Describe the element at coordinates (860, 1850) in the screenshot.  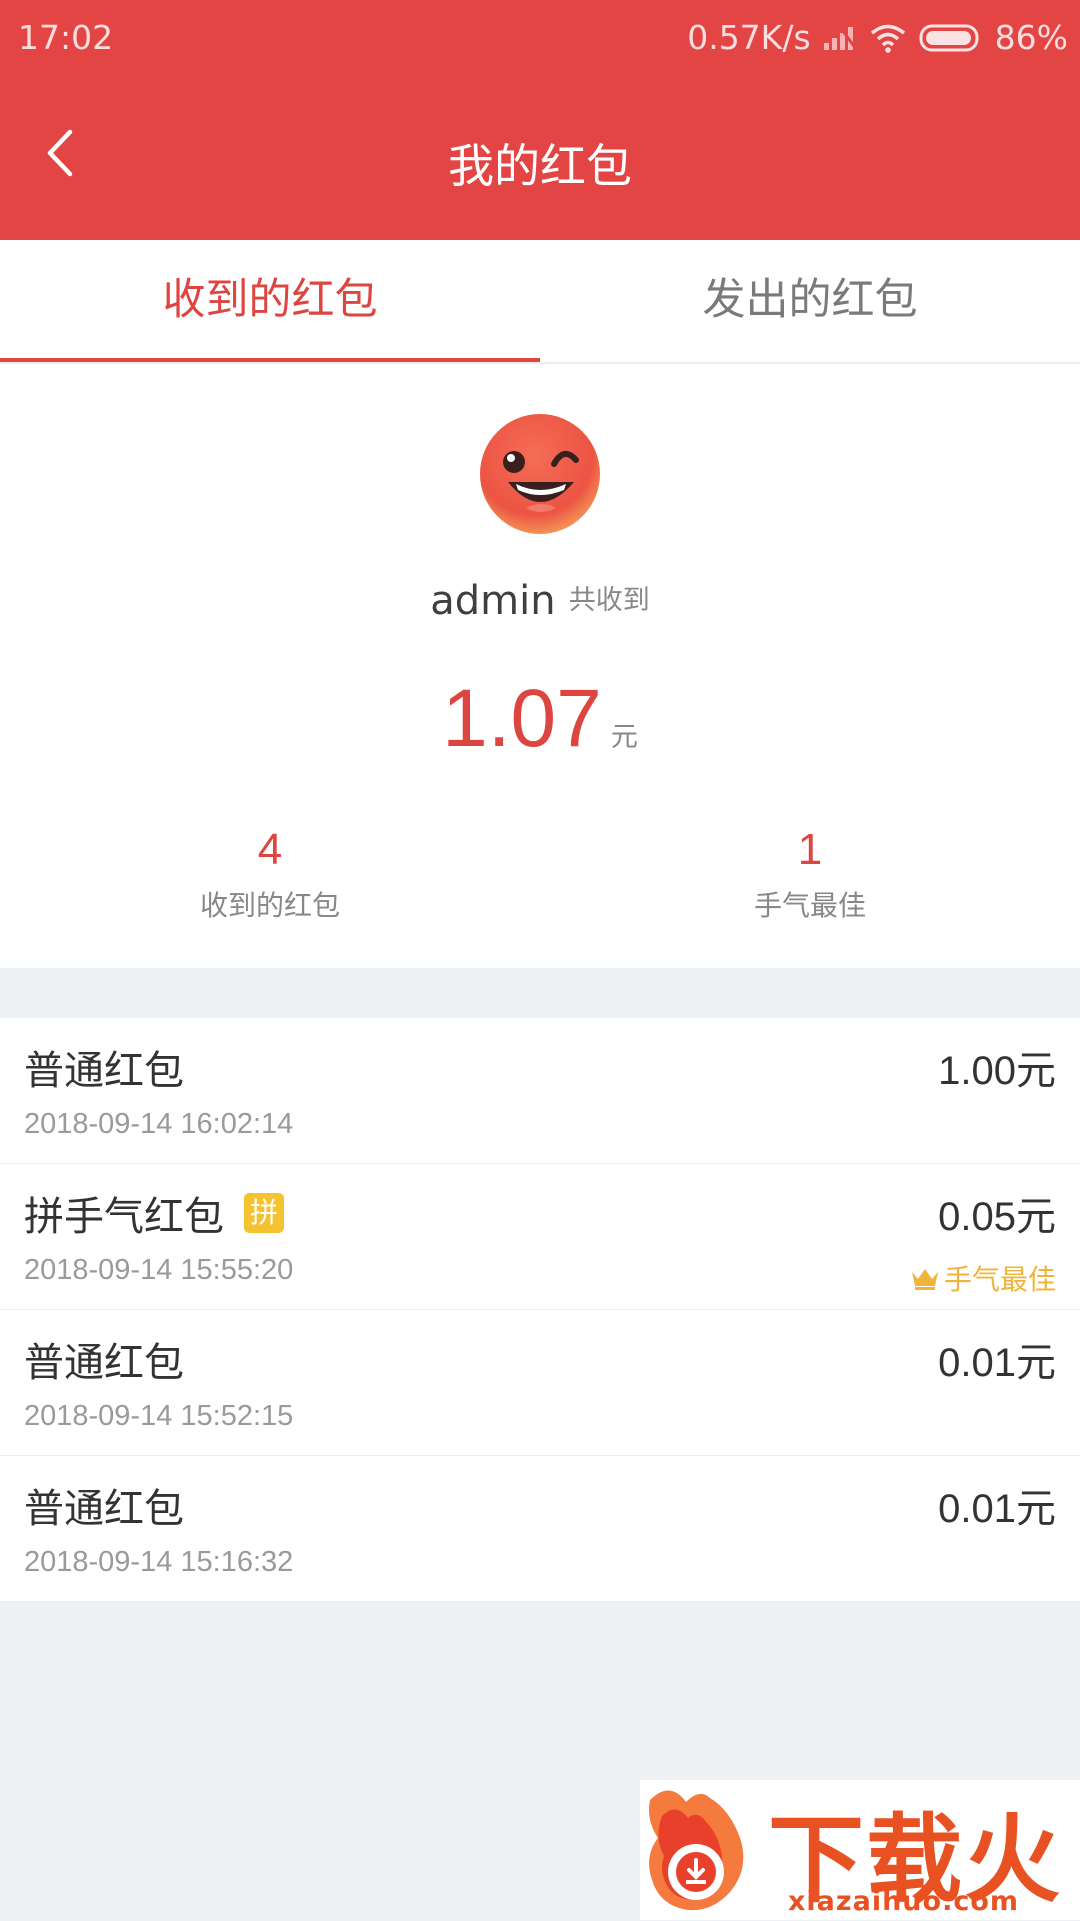
I see `watermark: 下载火 xiazaihuo.com` at that location.